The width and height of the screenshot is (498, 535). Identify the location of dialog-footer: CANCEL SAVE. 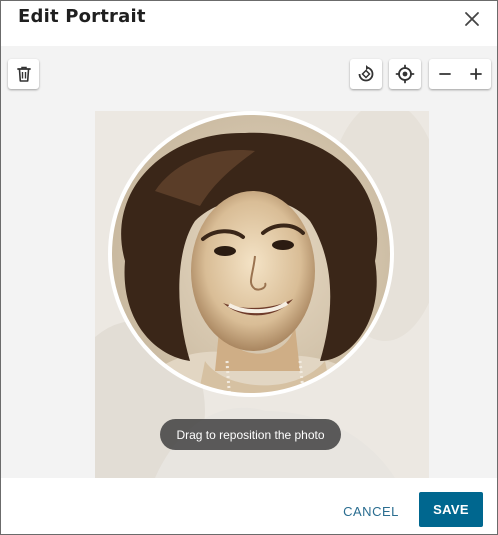
(249, 506).